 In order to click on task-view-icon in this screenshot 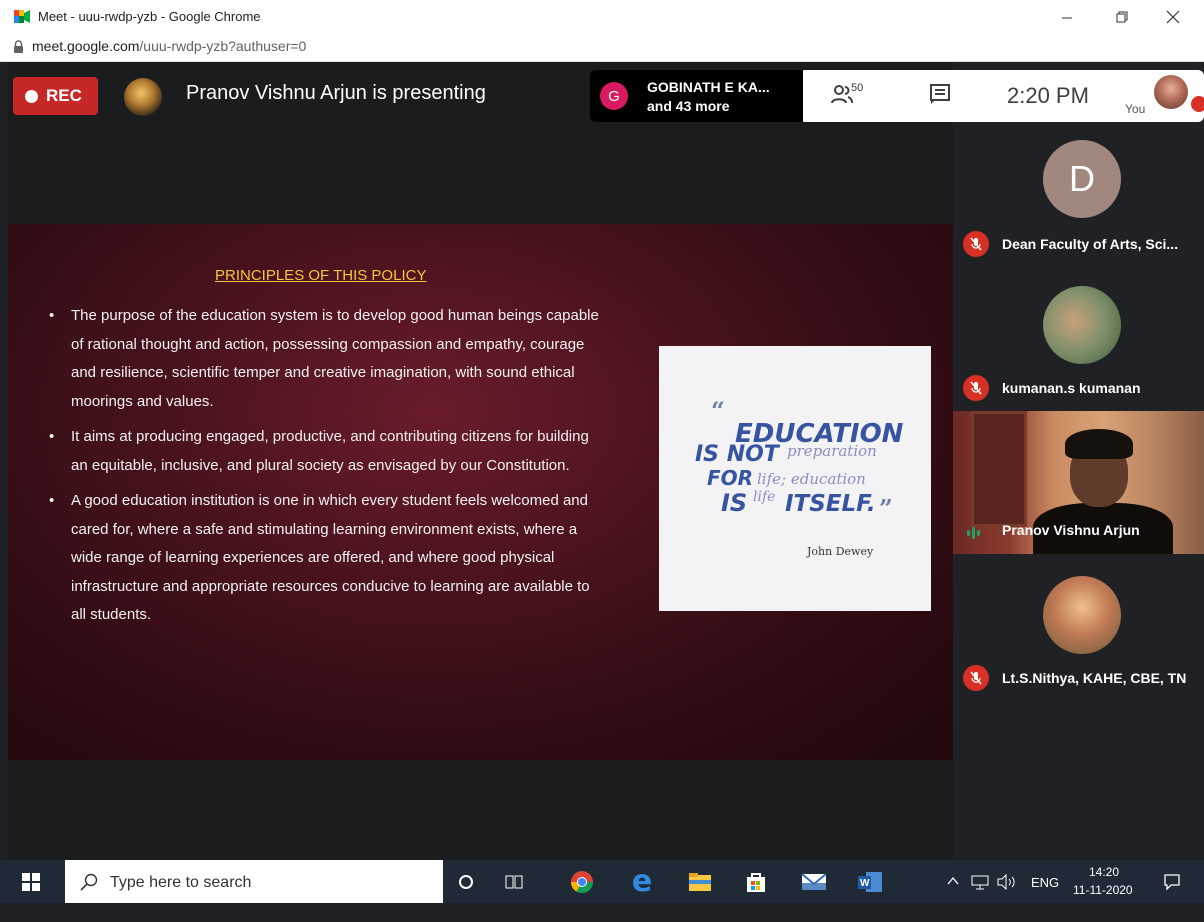, I will do `click(514, 882)`.